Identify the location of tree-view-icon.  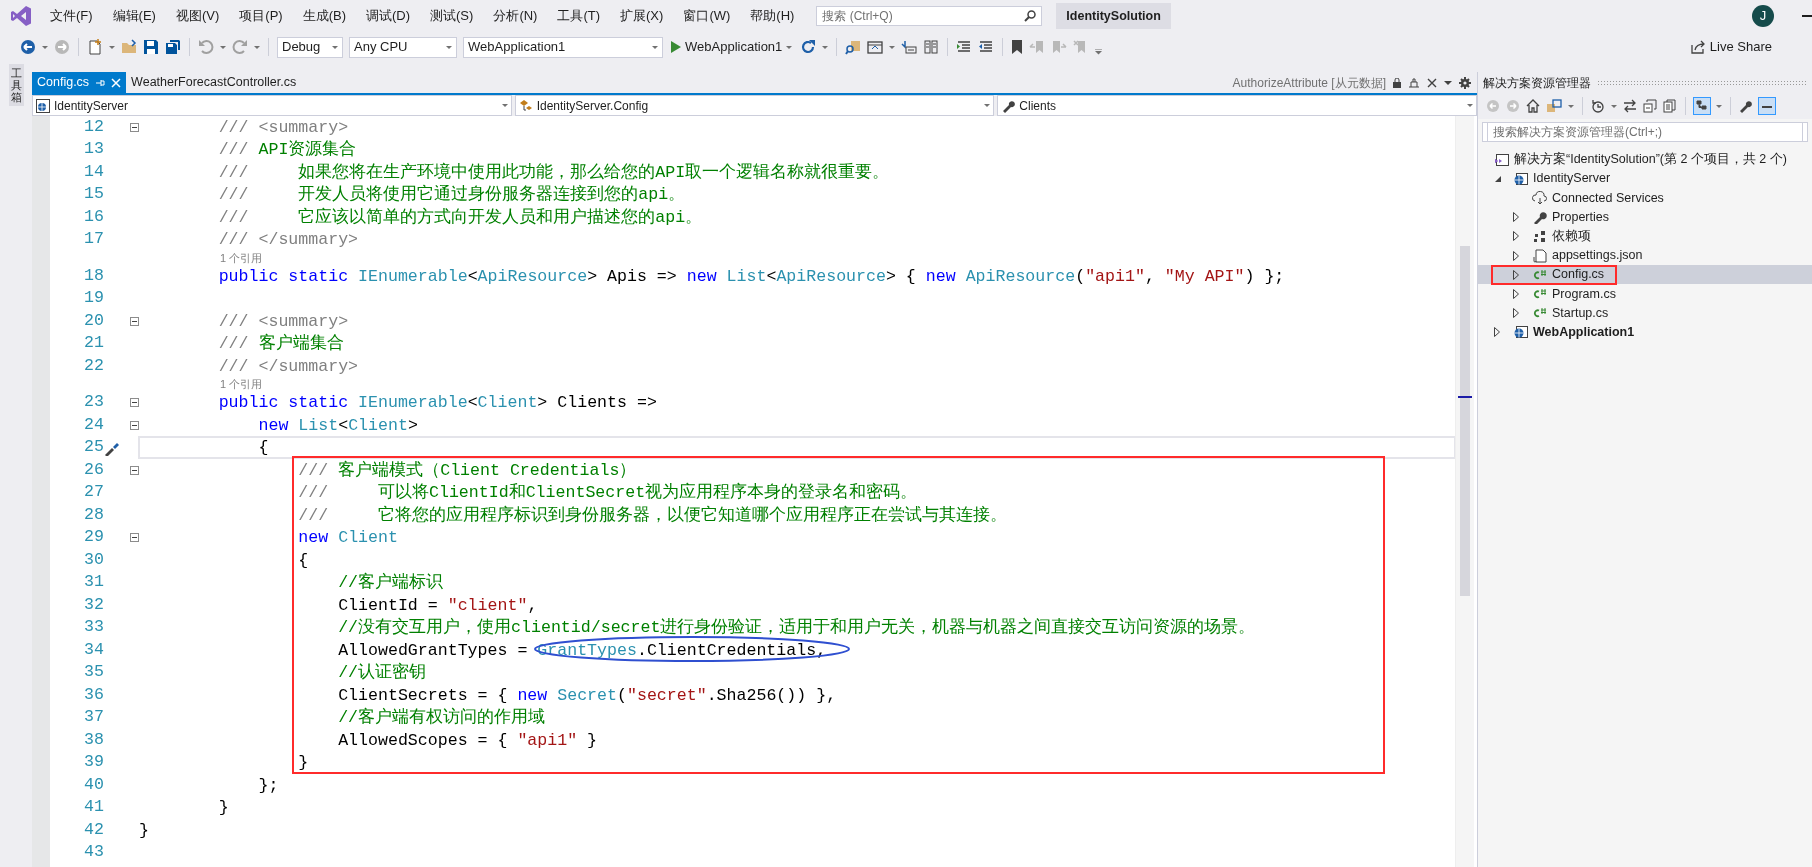
(1702, 106).